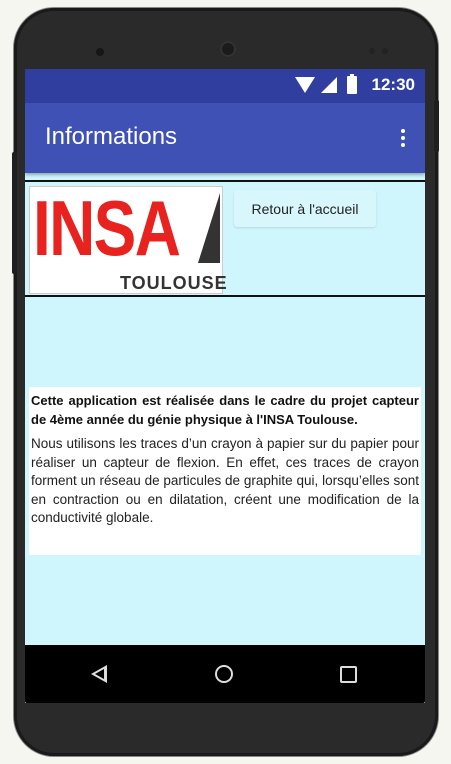  I want to click on overflow-menu-icon, so click(403, 139).